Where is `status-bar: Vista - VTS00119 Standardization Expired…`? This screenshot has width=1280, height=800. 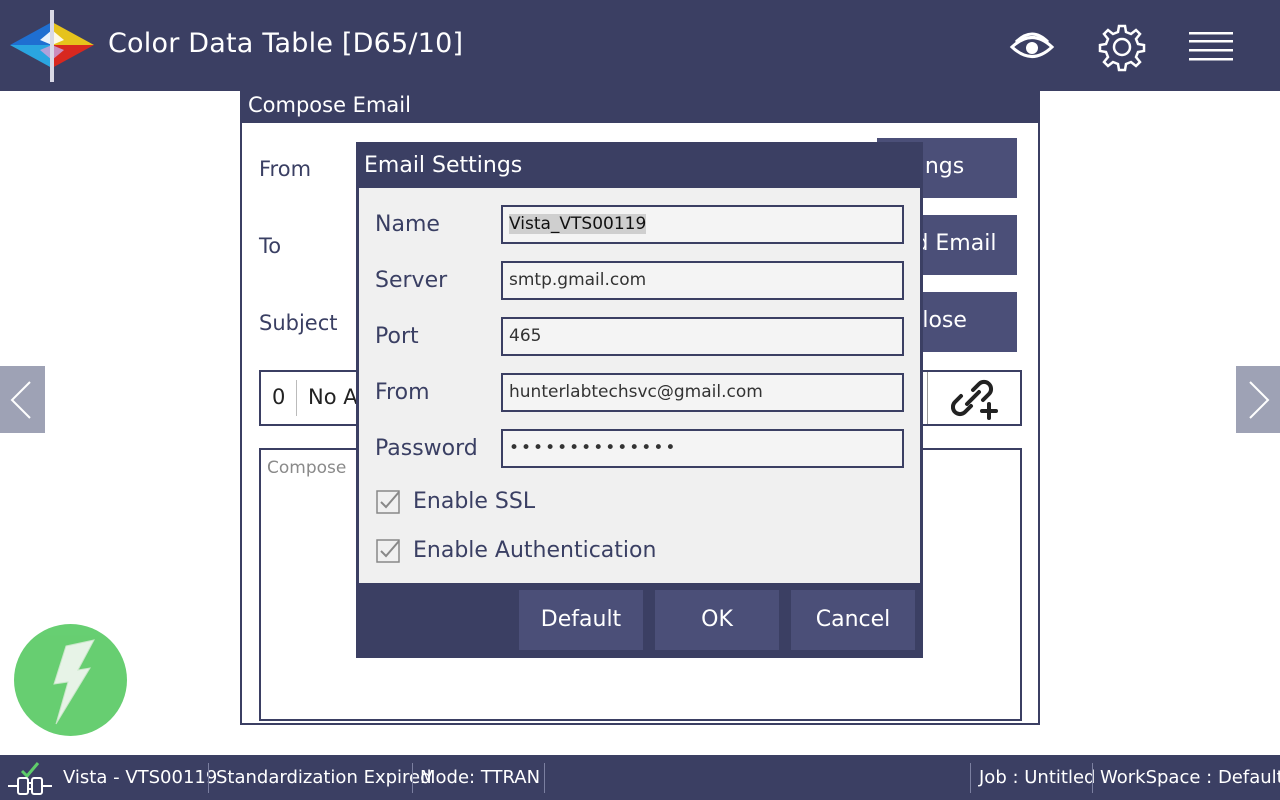 status-bar: Vista - VTS00119 Standardization Expired… is located at coordinates (640, 777).